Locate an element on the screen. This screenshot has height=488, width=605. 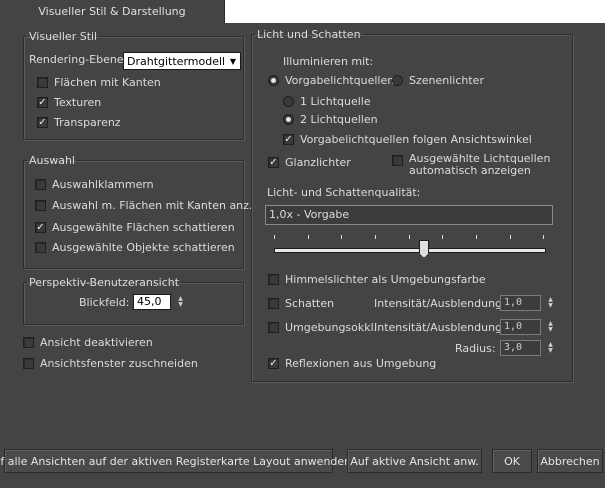
highlights-checkbox: ✓ Glanzlichter is located at coordinates (309, 162).